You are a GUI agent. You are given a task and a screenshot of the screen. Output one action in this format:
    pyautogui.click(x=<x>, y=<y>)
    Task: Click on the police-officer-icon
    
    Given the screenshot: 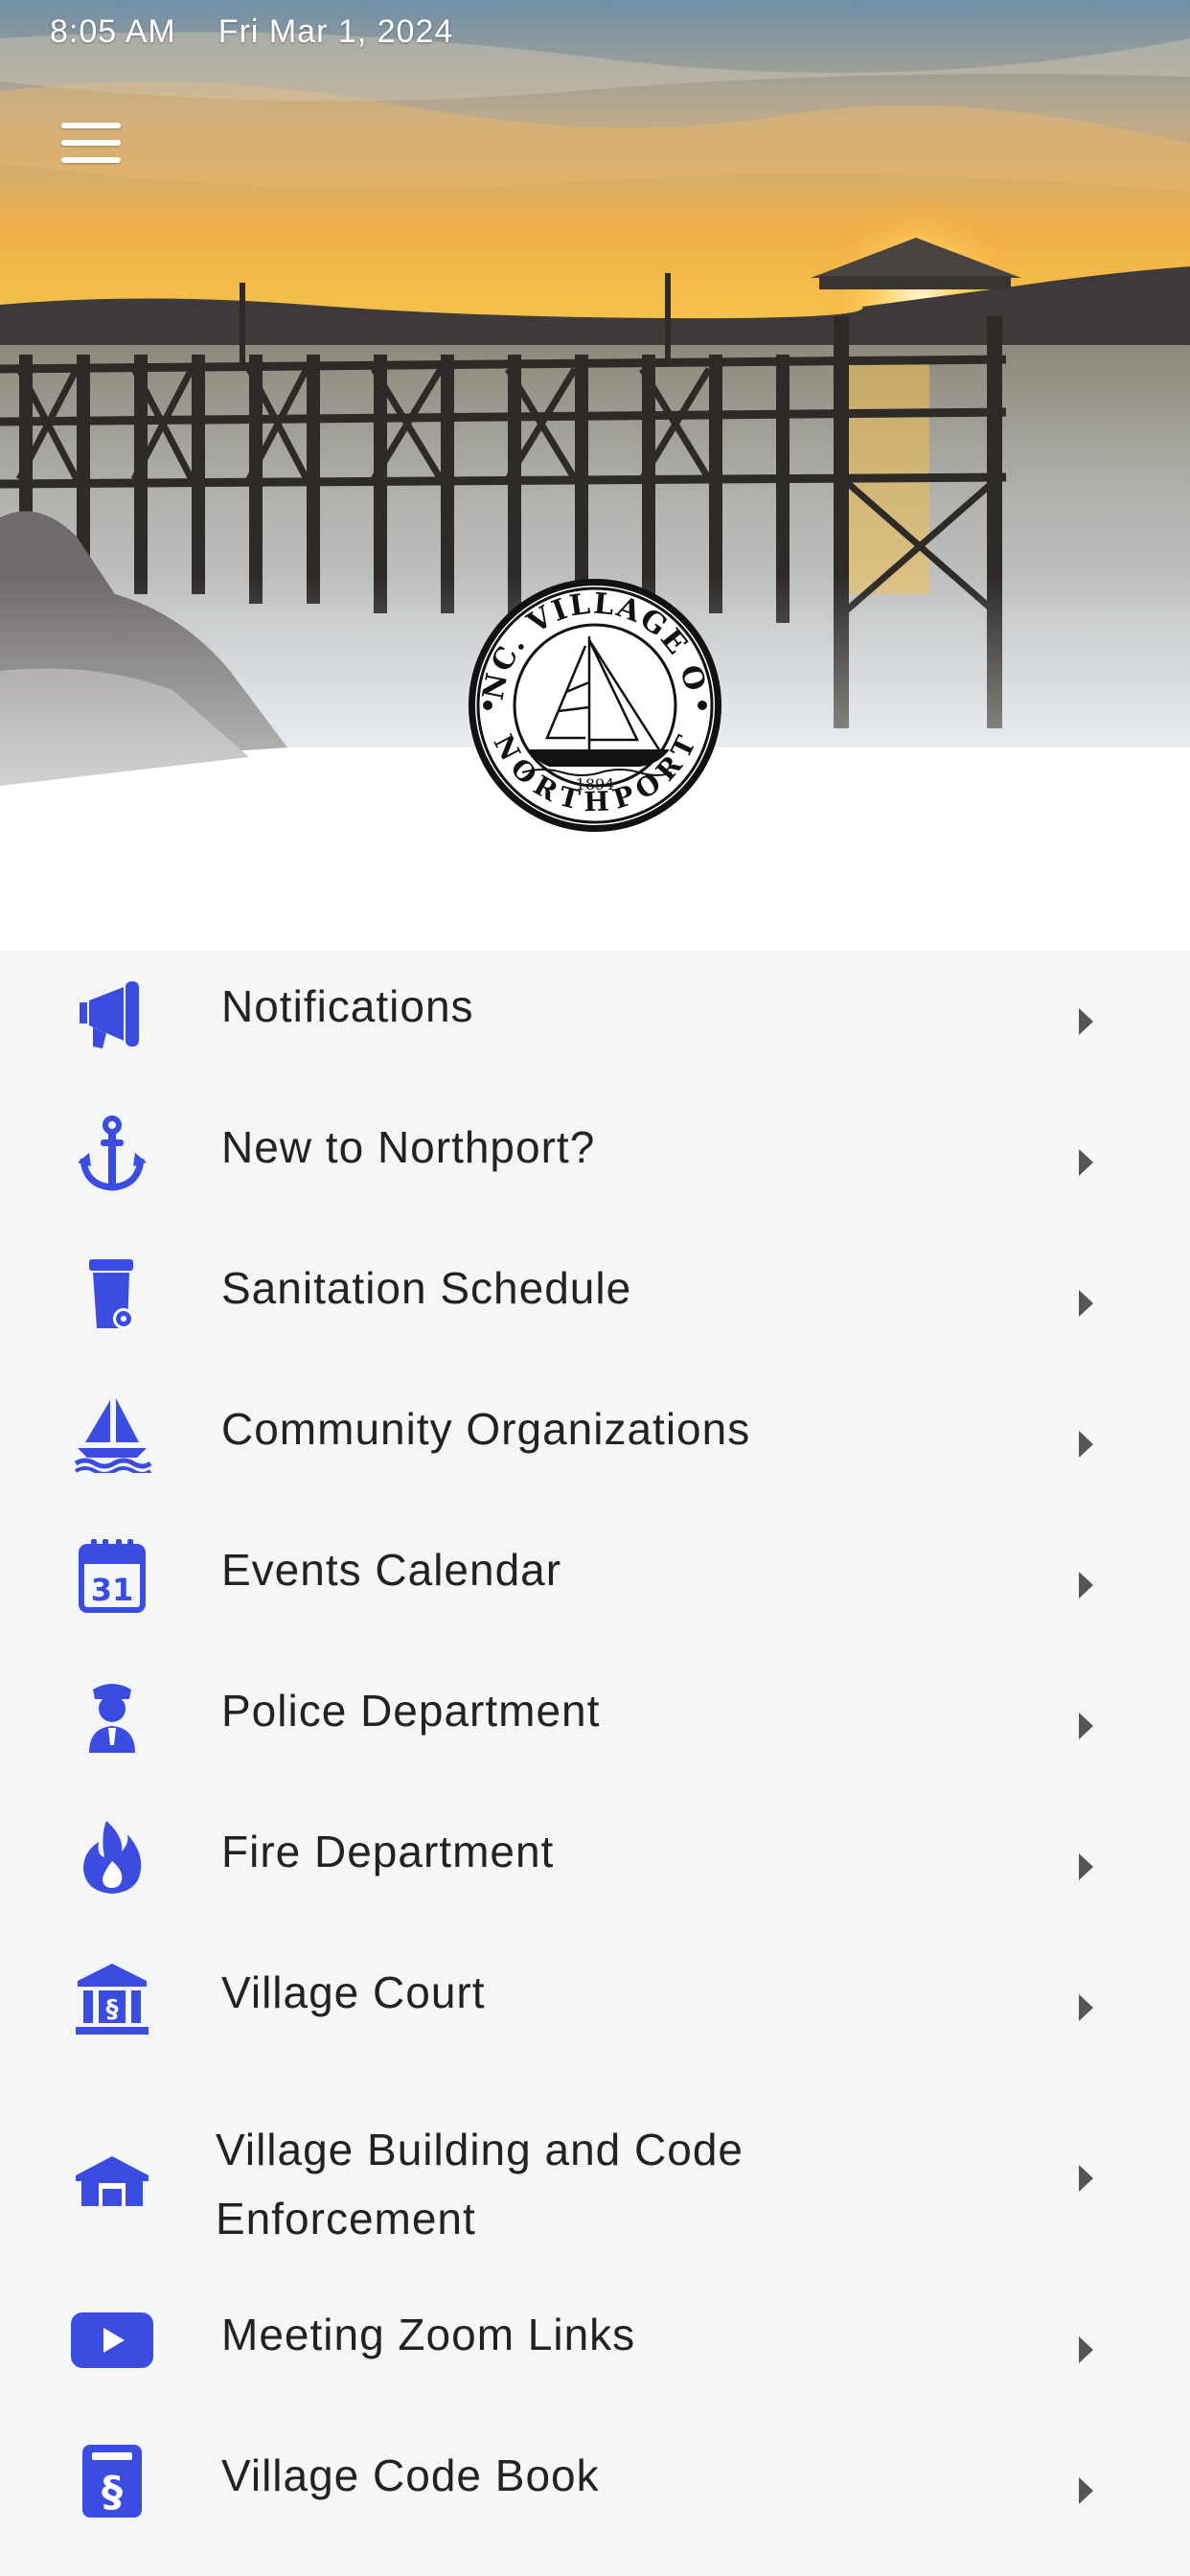 What is the action you would take?
    pyautogui.click(x=112, y=1716)
    